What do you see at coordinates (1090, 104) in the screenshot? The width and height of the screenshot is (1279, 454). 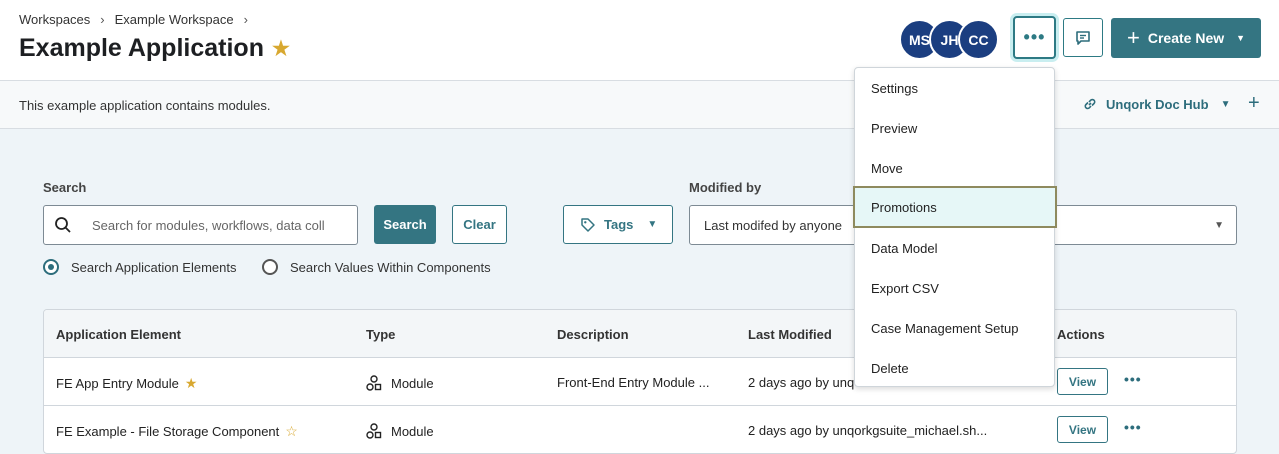 I see `link-icon` at bounding box center [1090, 104].